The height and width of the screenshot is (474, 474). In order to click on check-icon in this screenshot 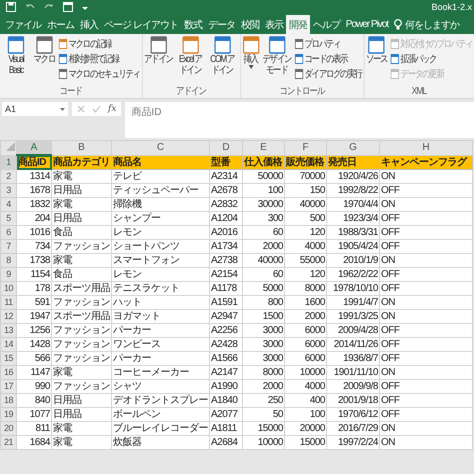, I will do `click(96, 109)`.